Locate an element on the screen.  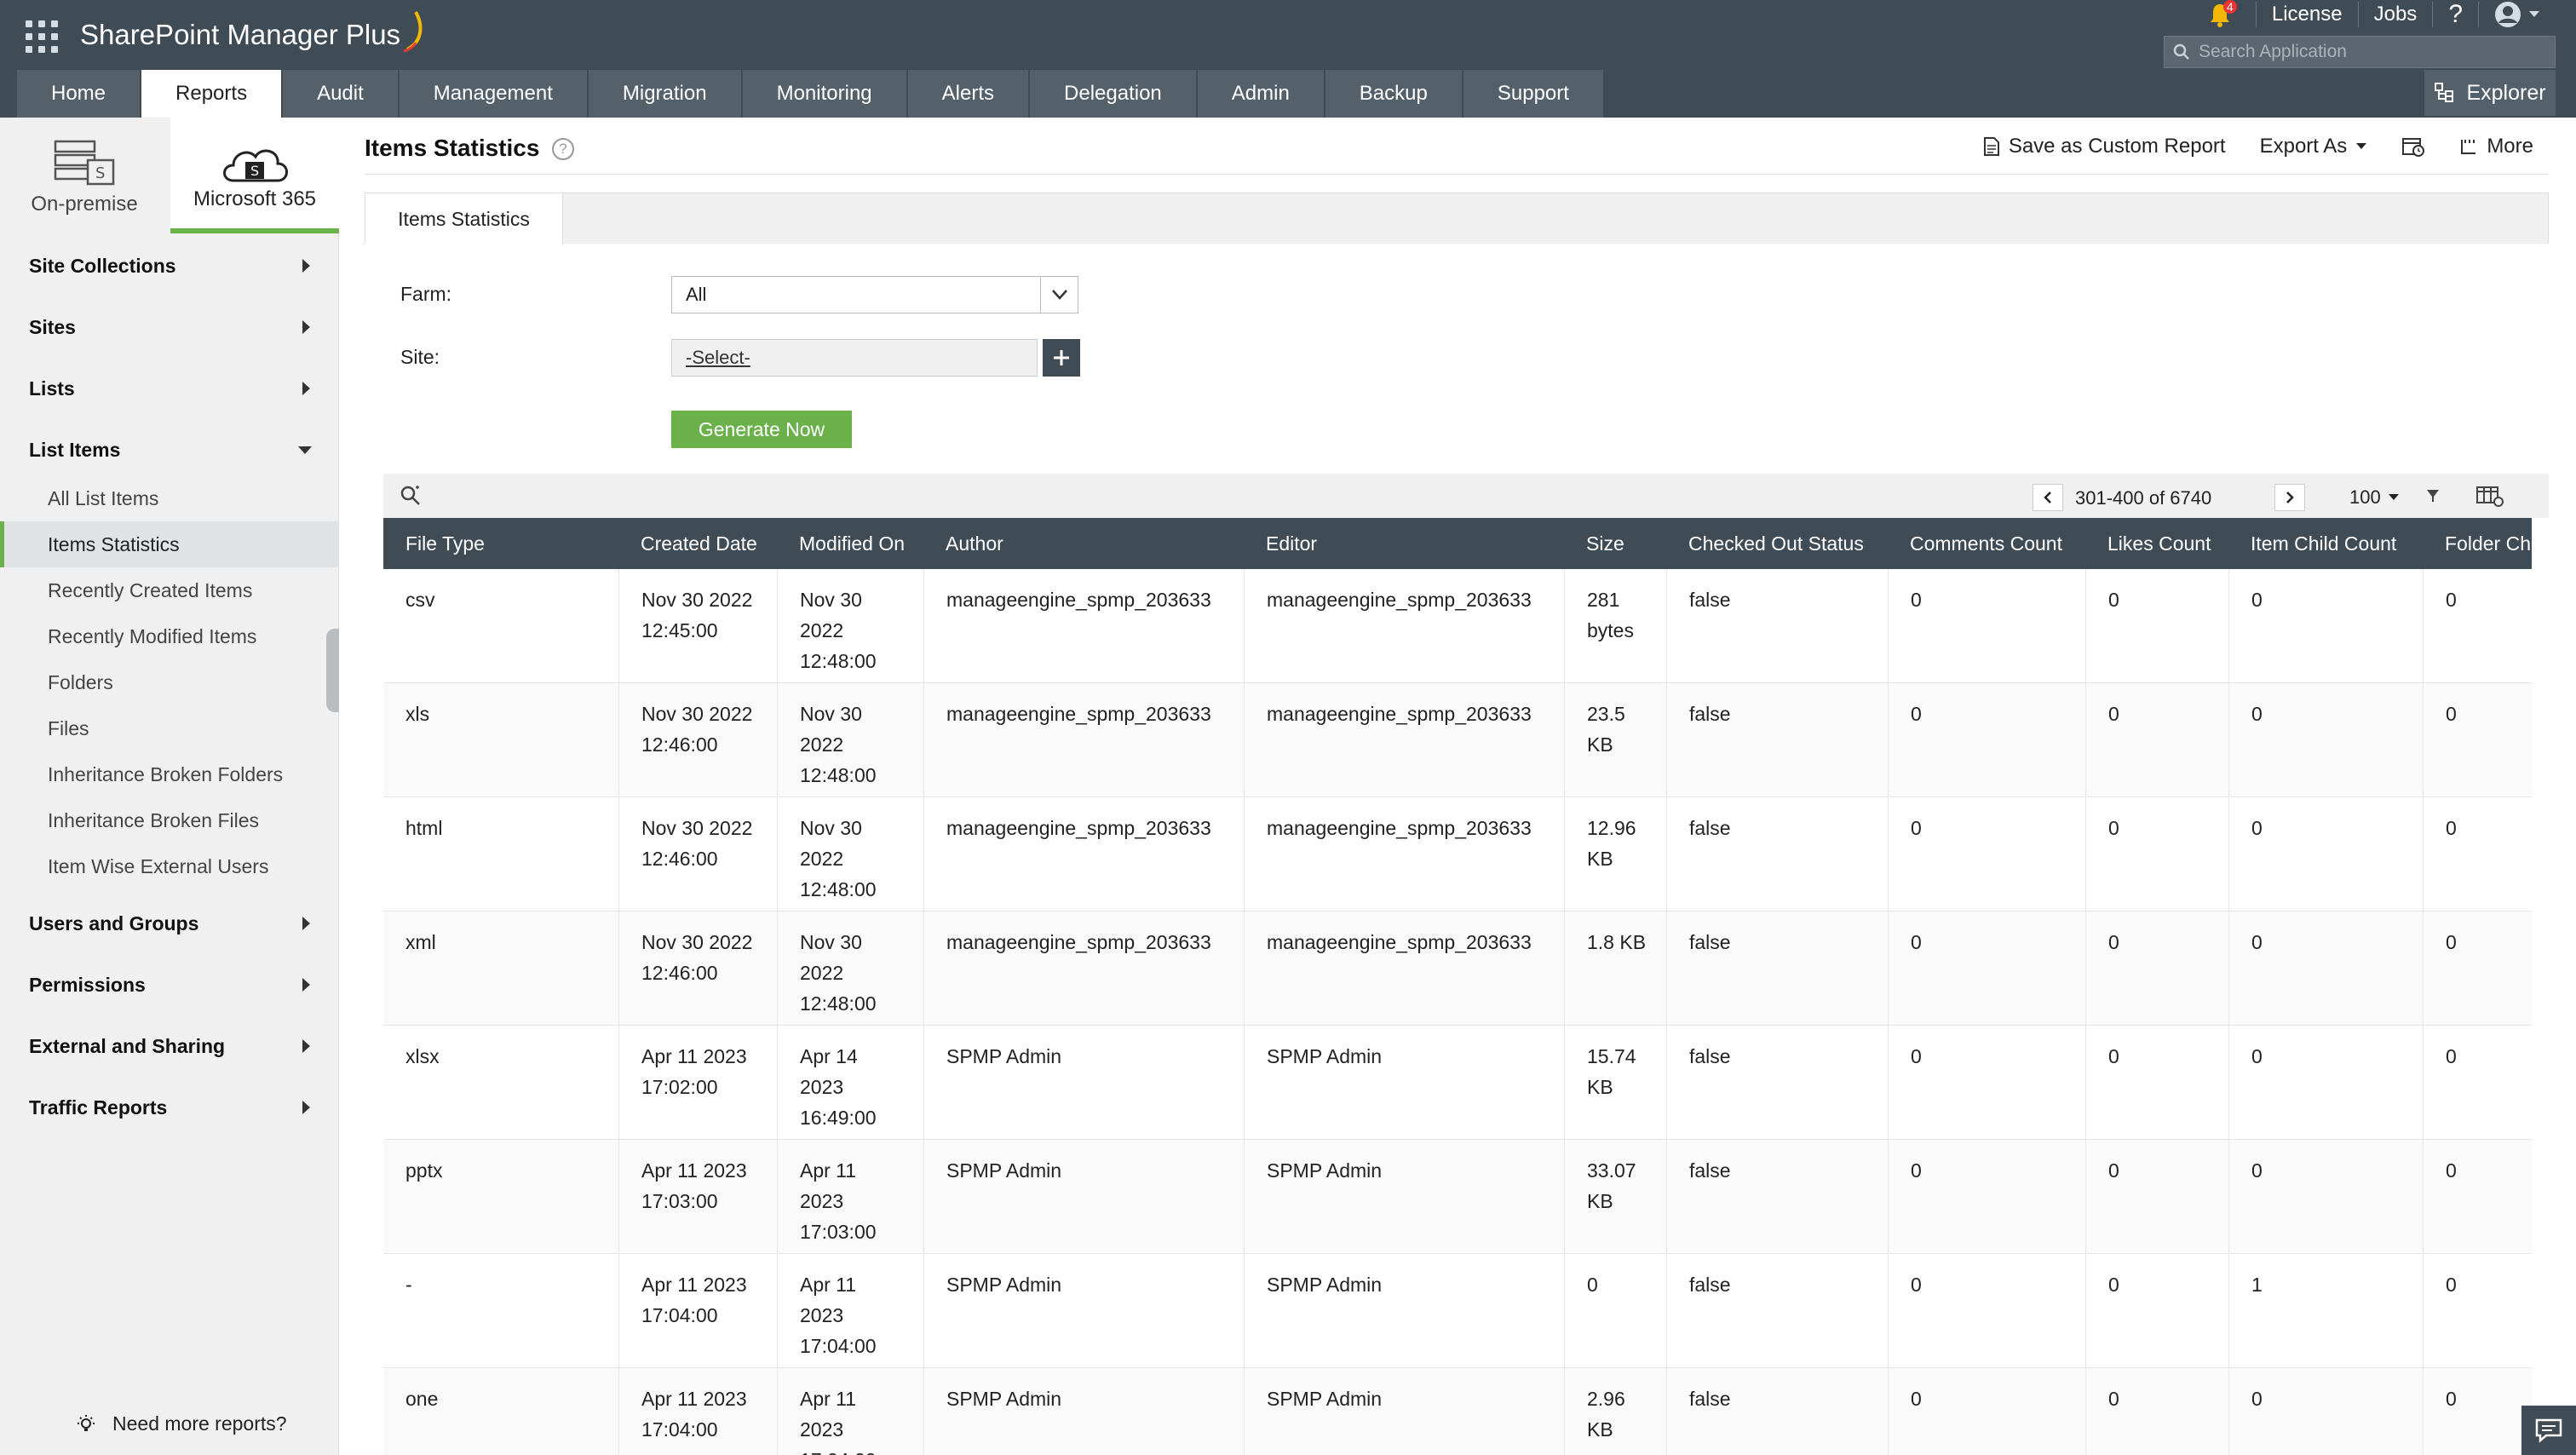
tab-migration: Migration is located at coordinates (664, 94).